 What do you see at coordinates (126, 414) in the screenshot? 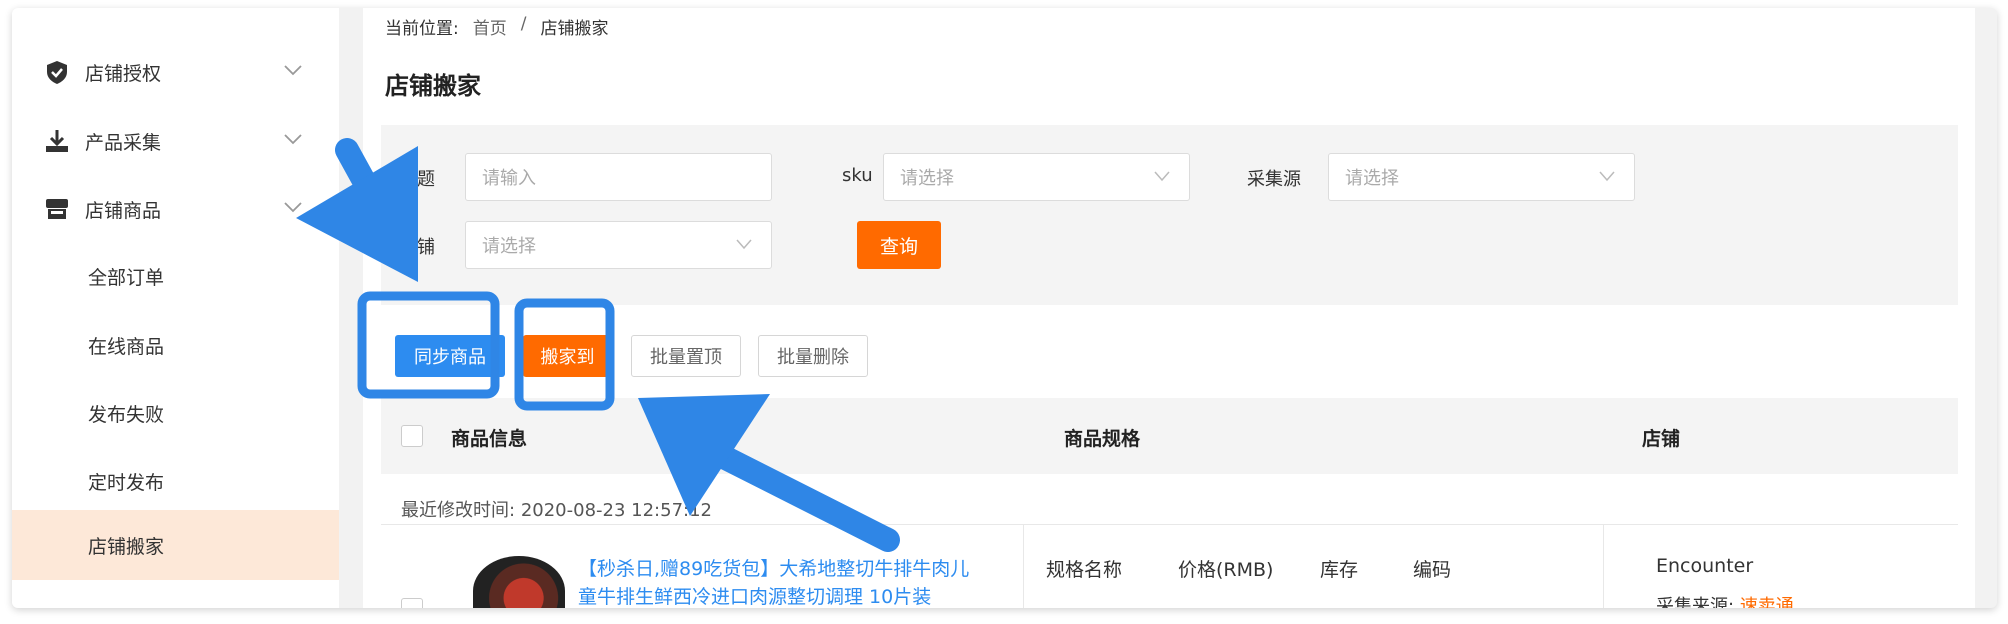
I see `sidebar-subitem-label: 发布失败` at bounding box center [126, 414].